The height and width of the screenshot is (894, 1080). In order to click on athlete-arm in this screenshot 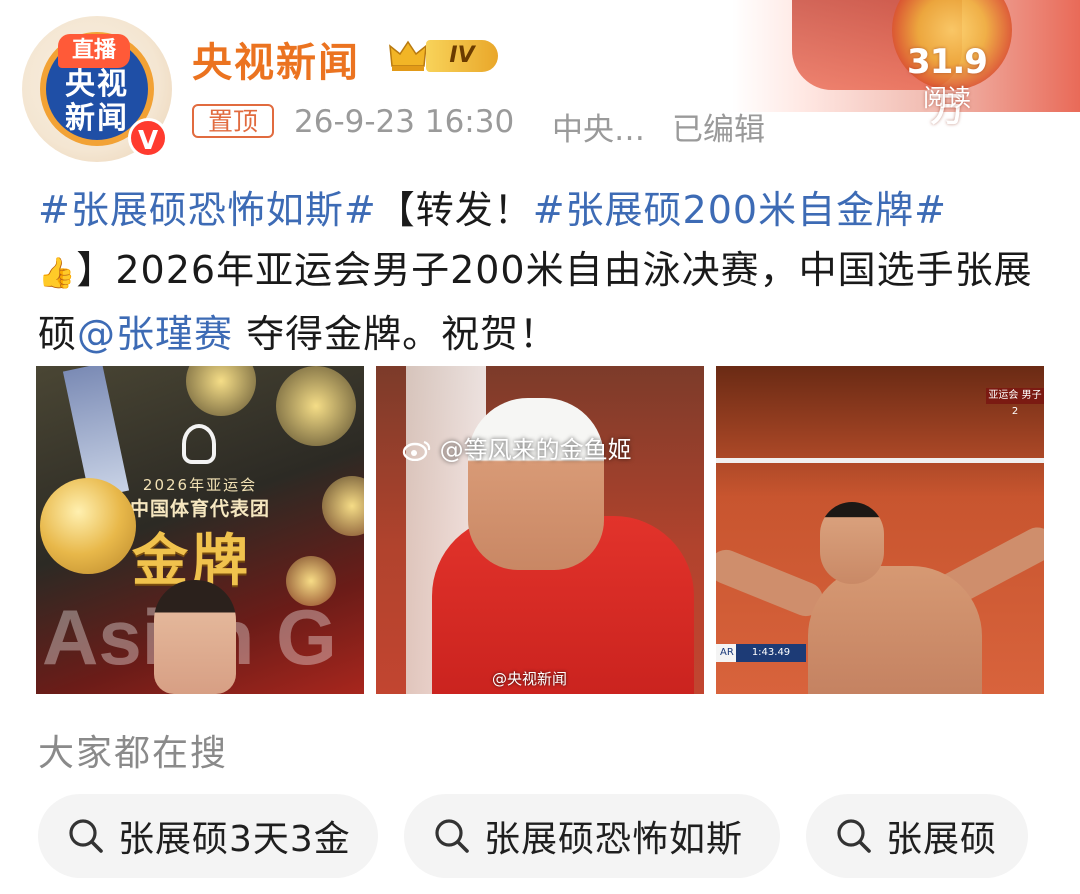, I will do `click(772, 583)`.